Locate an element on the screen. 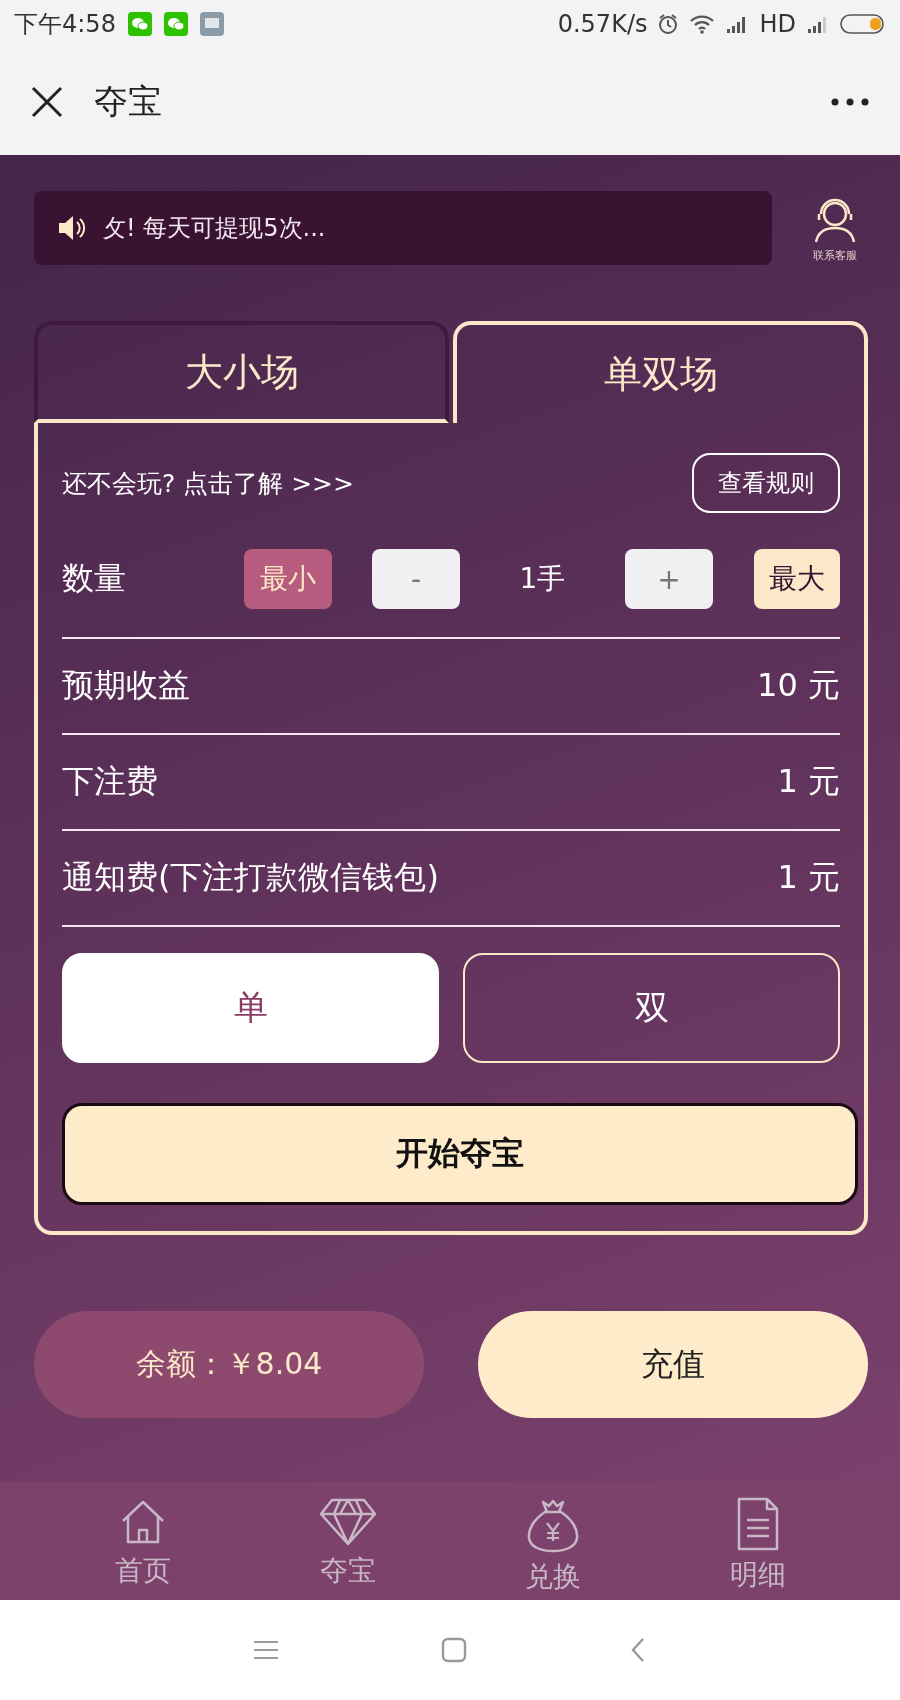 The image size is (900, 1700). diamond-icon is located at coordinates (347, 1522).